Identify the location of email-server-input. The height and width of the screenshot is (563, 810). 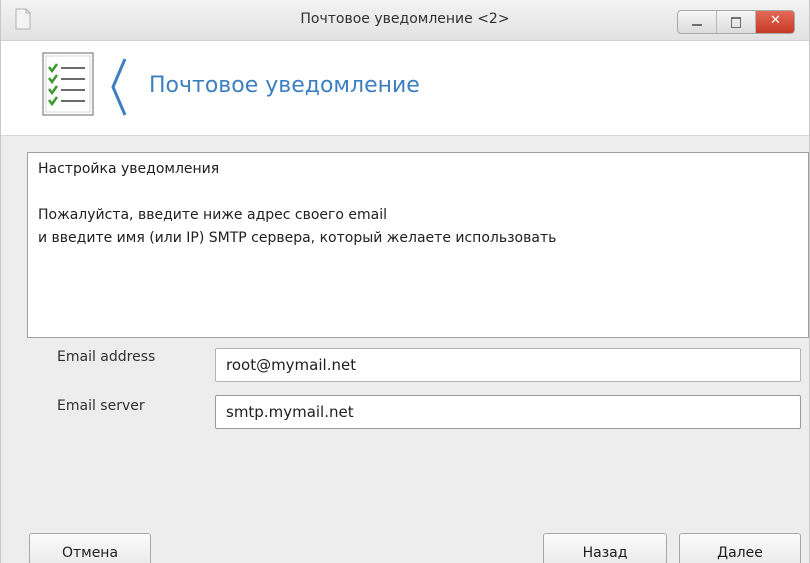
(508, 412).